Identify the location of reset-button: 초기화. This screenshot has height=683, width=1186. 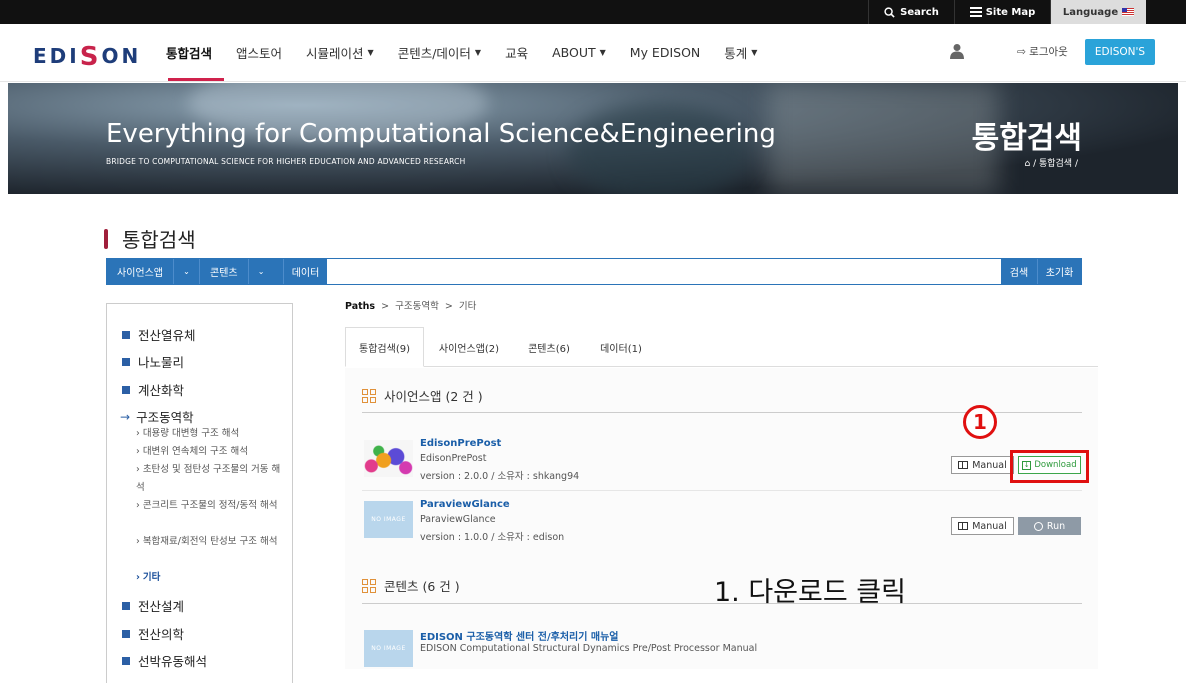
(1059, 271).